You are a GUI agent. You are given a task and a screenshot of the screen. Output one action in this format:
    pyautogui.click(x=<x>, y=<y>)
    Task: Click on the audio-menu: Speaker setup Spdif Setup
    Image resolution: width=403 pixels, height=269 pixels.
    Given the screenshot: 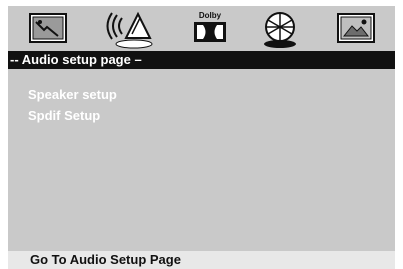 What is the action you would take?
    pyautogui.click(x=72, y=105)
    